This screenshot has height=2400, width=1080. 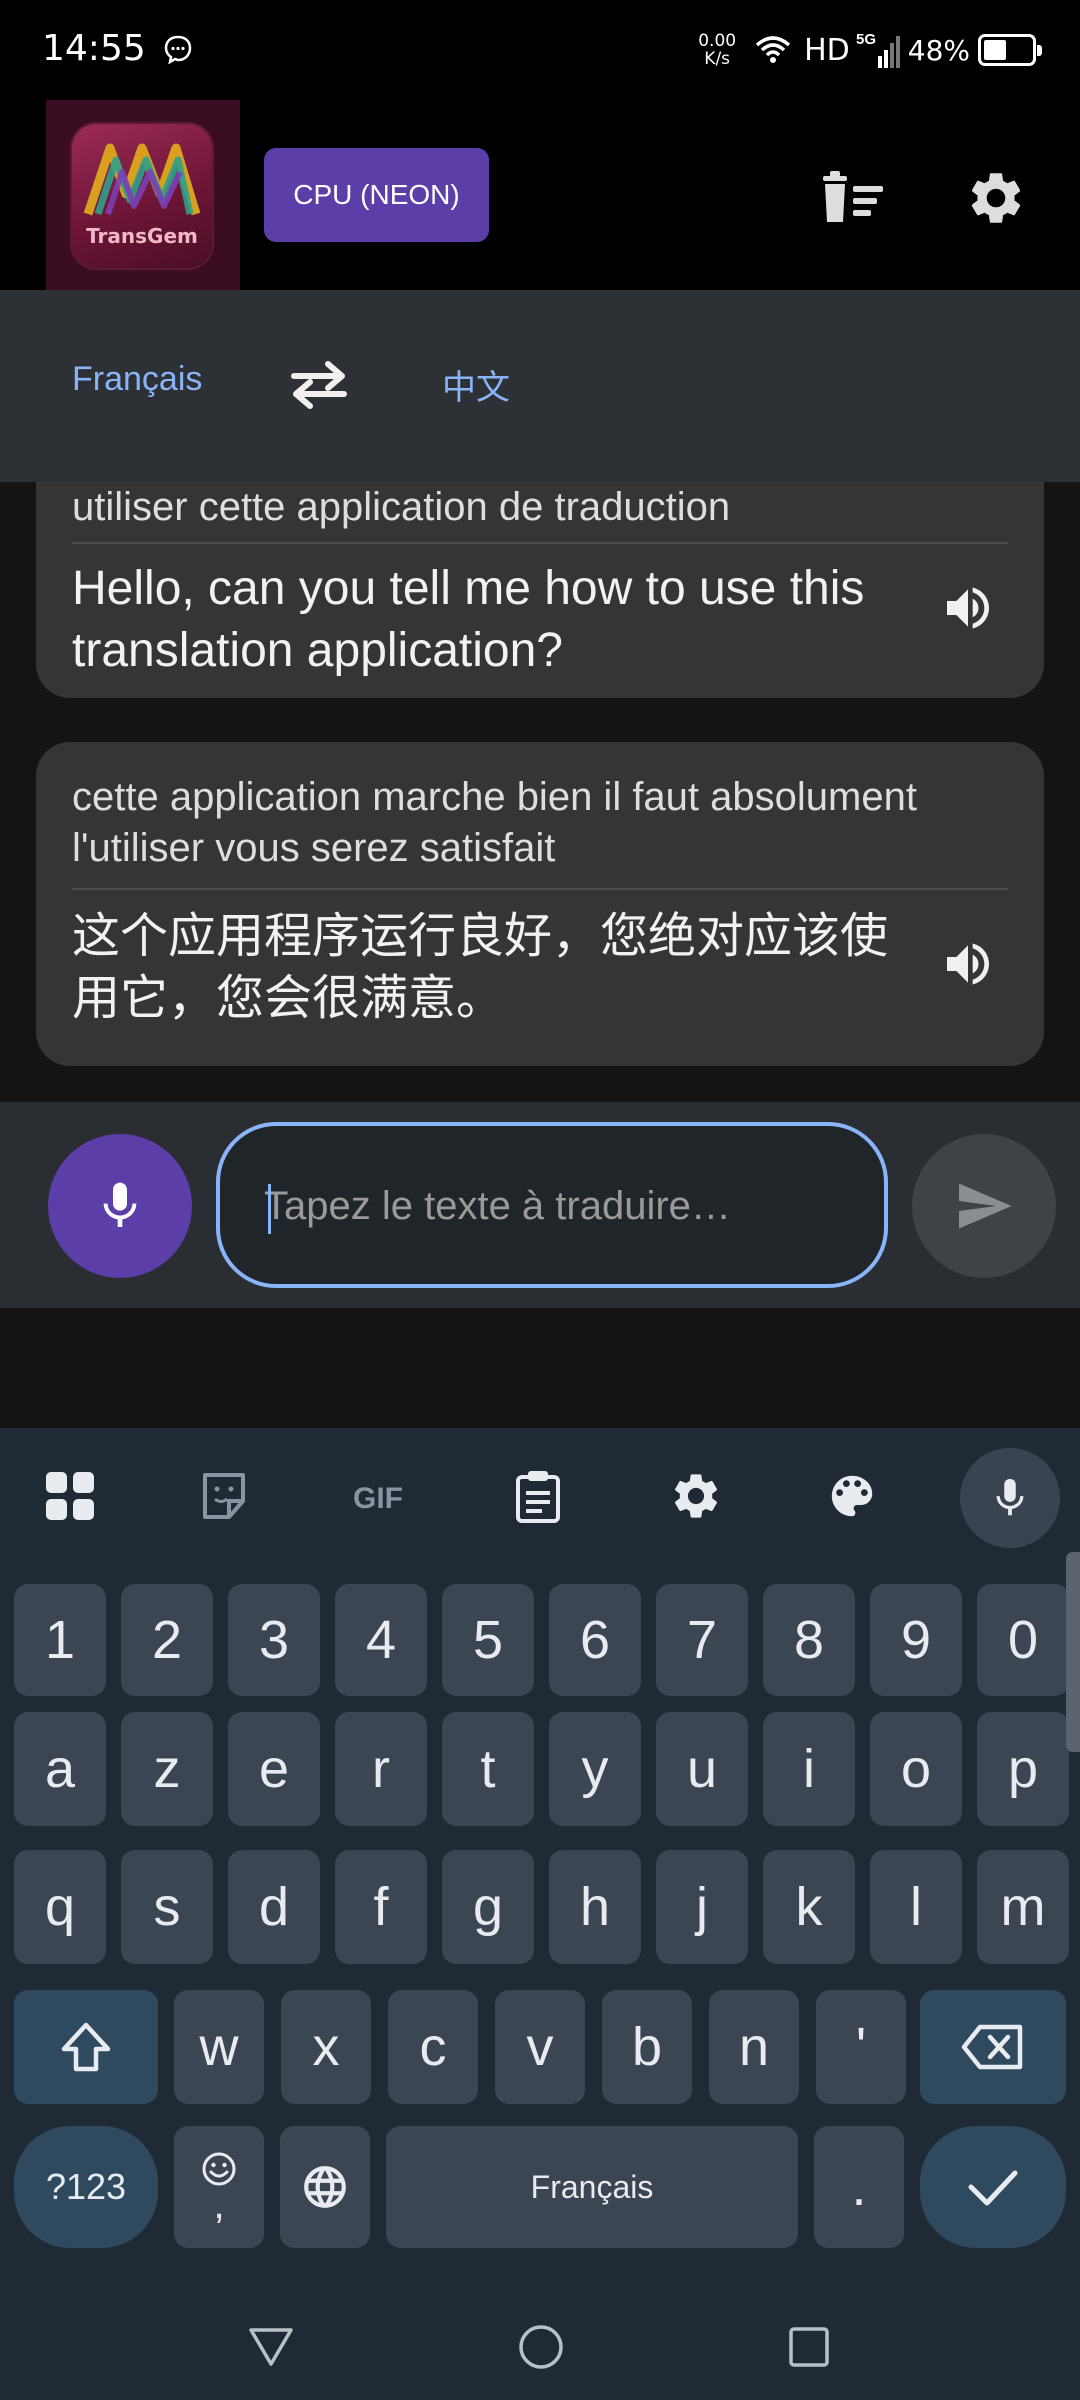 I want to click on battery-percent: 48%, so click(x=938, y=50).